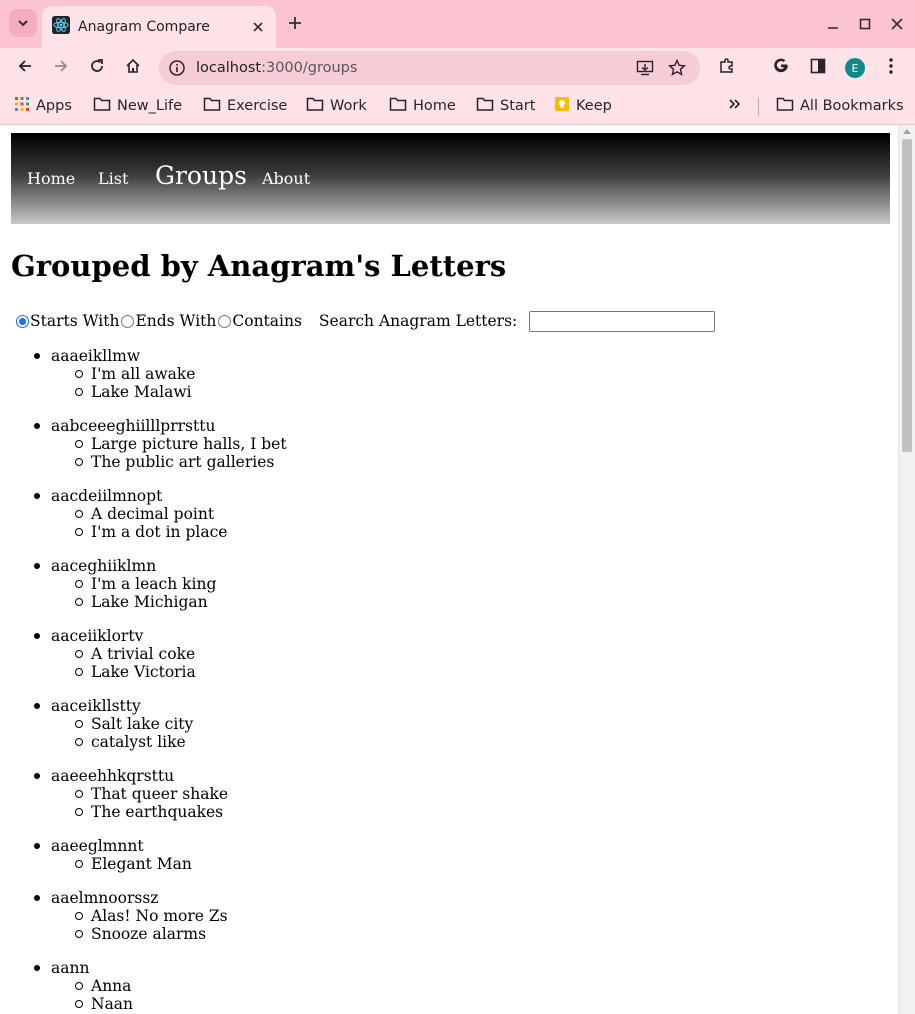 Image resolution: width=915 pixels, height=1014 pixels. I want to click on bookmark-apps: Apps, so click(43, 106).